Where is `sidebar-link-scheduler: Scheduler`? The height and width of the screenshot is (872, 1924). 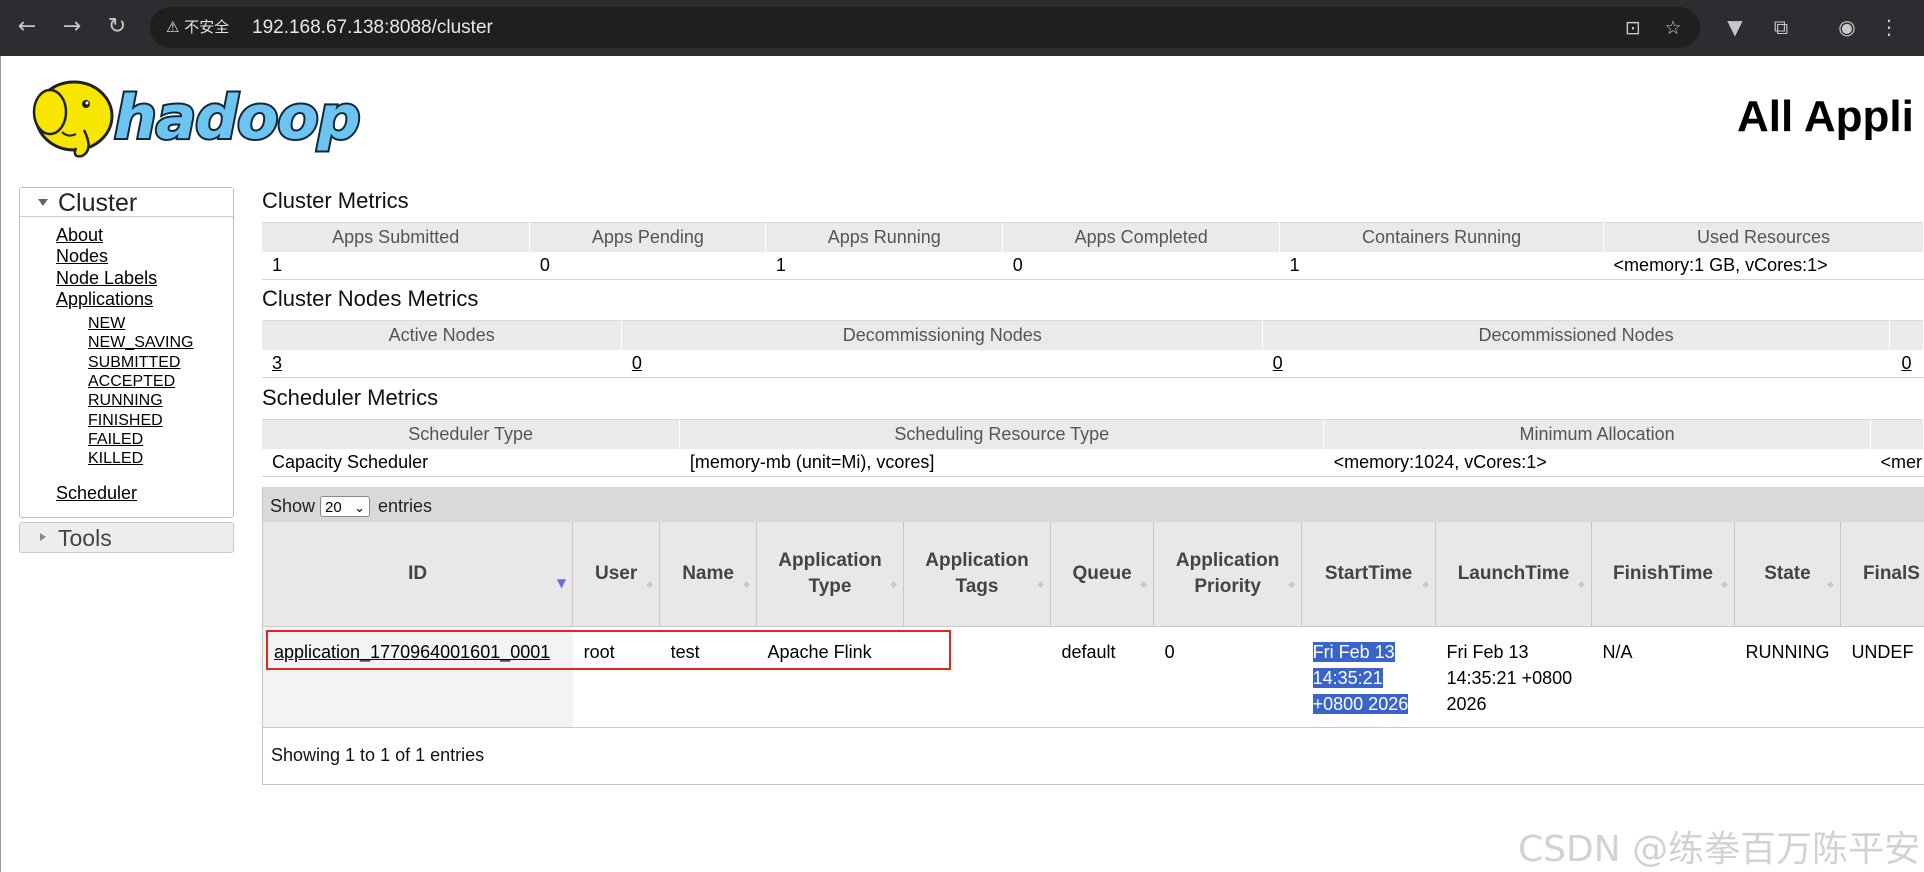 sidebar-link-scheduler: Scheduler is located at coordinates (96, 493).